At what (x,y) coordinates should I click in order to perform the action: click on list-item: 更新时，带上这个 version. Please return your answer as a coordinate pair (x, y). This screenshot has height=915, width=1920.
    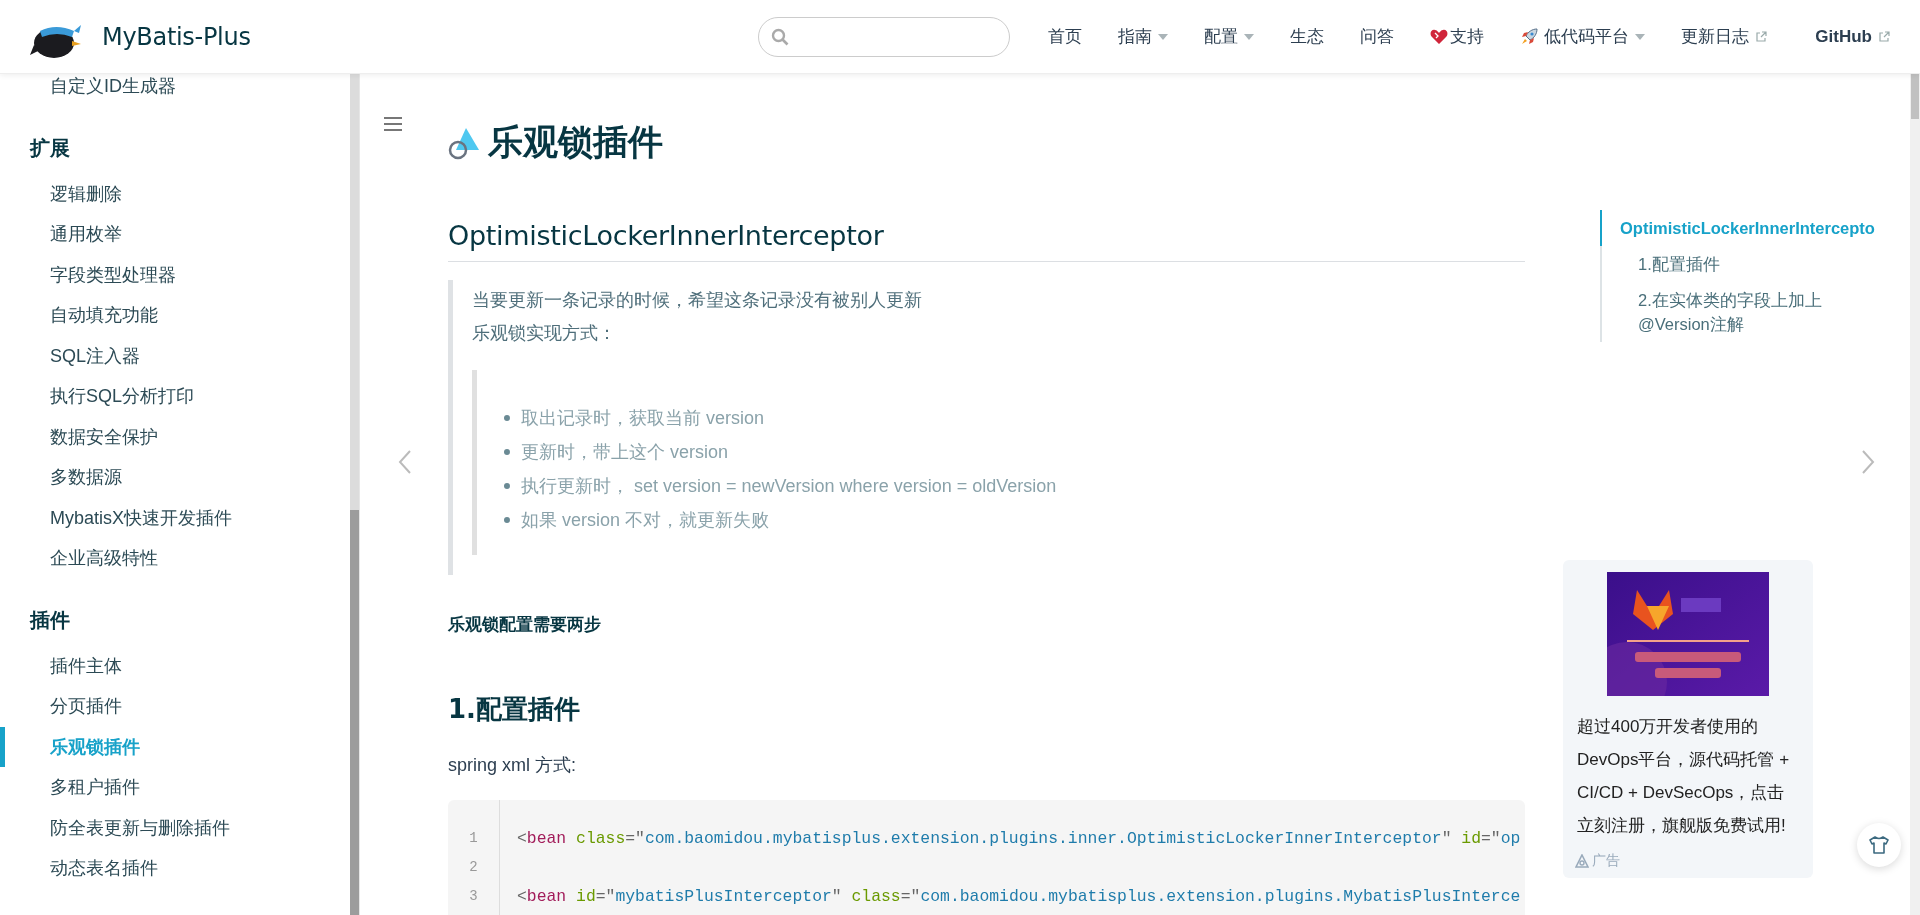
    Looking at the image, I should click on (625, 452).